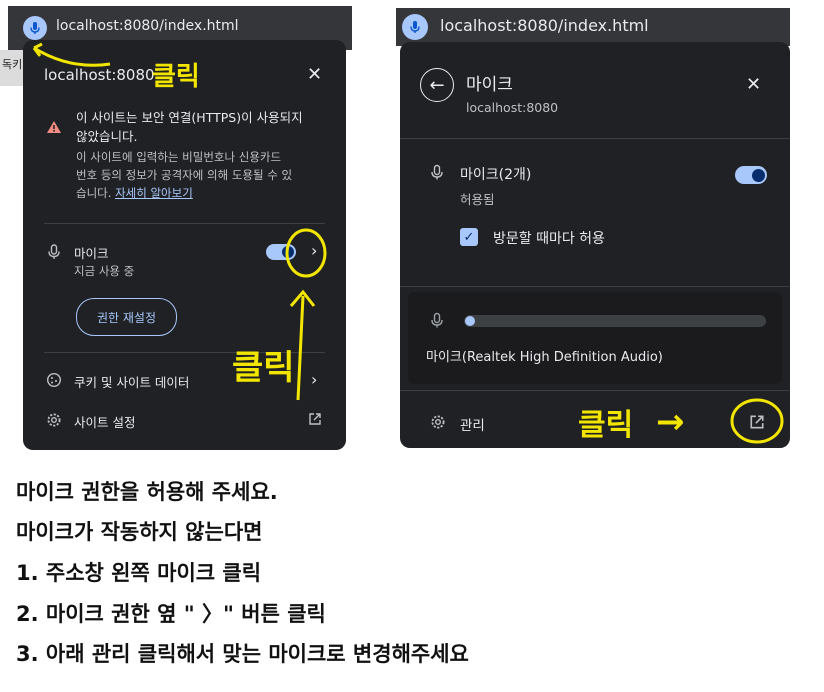 This screenshot has height=692, width=824. Describe the element at coordinates (242, 654) in the screenshot. I see `instruction-line: 3. 아래 관리 클릭해서 맞는 마이크로 변경해주세요` at that location.